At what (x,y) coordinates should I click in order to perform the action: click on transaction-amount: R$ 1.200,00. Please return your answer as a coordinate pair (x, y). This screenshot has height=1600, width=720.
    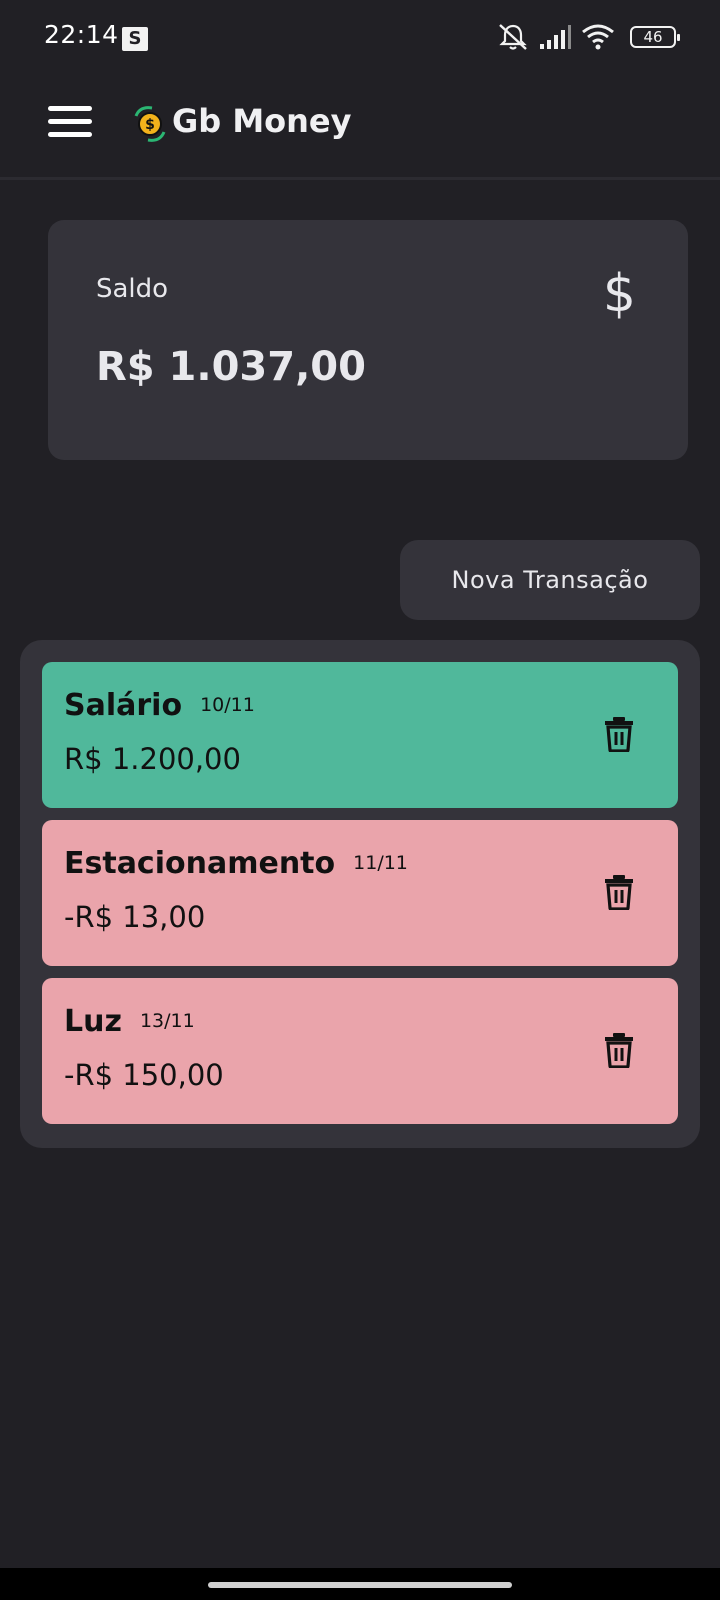
    Looking at the image, I should click on (152, 759).